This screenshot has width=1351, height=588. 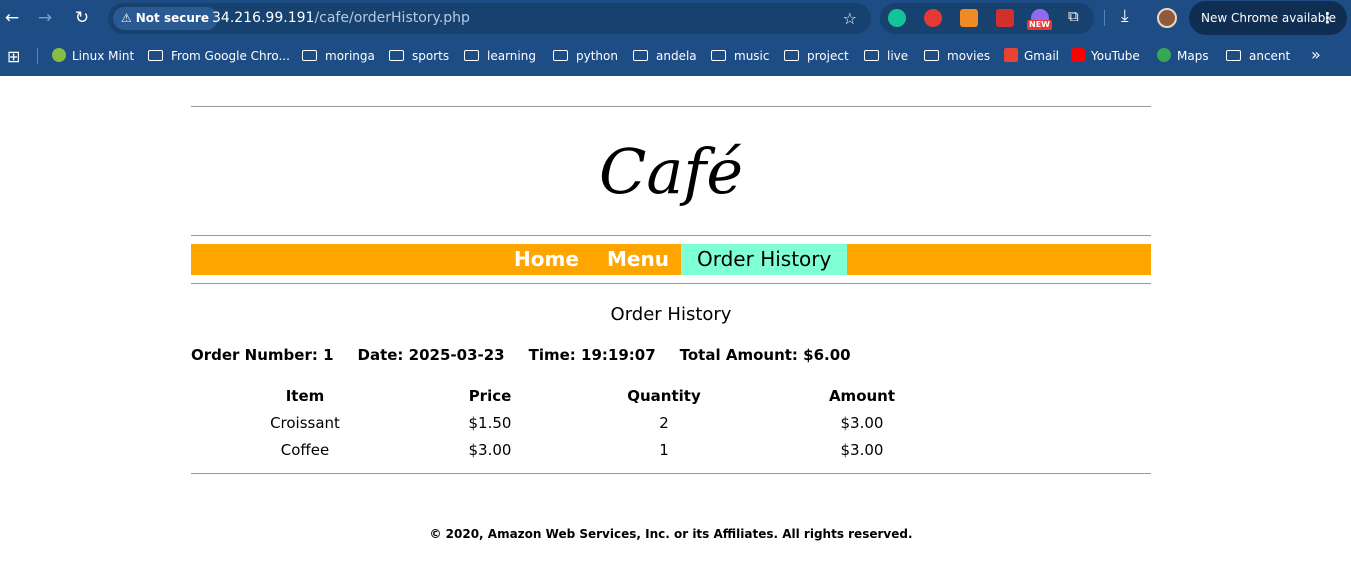 I want to click on bookmark-youtube: YouTube, so click(x=1105, y=56).